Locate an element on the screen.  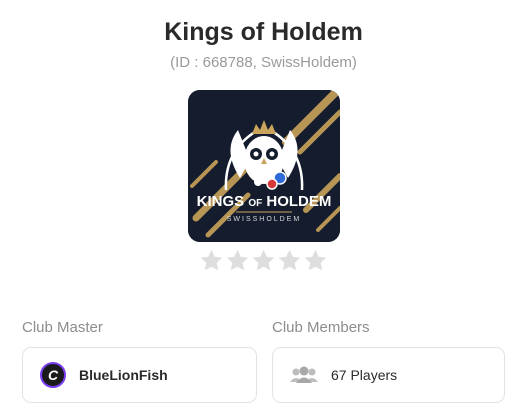
club-logo: KINGS OF HOLDEM SWISSHOLDEM is located at coordinates (264, 166).